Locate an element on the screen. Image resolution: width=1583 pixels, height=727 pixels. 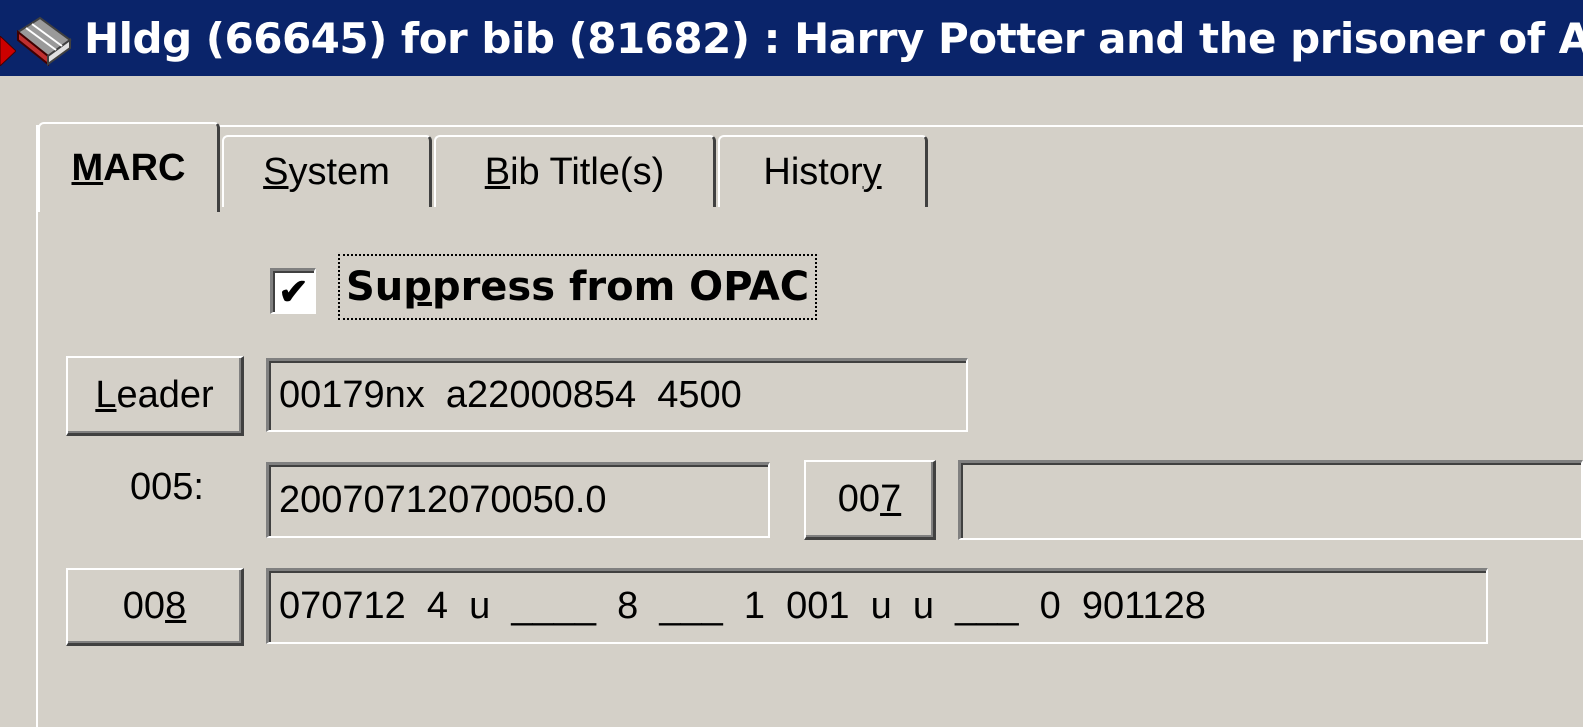
suppress-checkbox: ✔ is located at coordinates (293, 291).